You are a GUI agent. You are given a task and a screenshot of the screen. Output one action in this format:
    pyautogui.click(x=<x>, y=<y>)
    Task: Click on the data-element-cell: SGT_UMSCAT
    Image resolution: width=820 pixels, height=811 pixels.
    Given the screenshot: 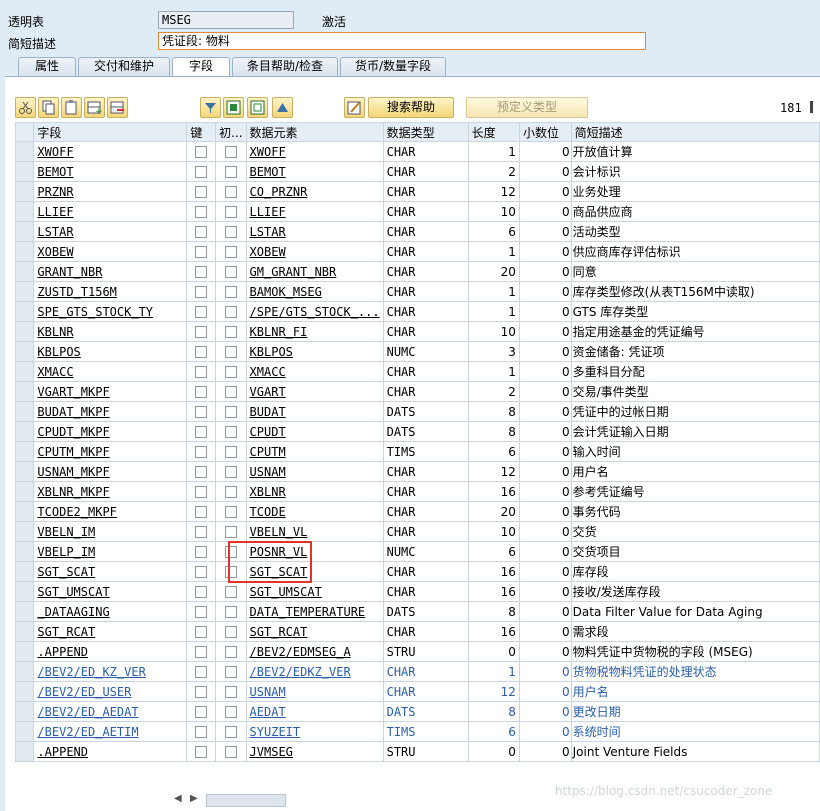 What is the action you would take?
    pyautogui.click(x=314, y=591)
    